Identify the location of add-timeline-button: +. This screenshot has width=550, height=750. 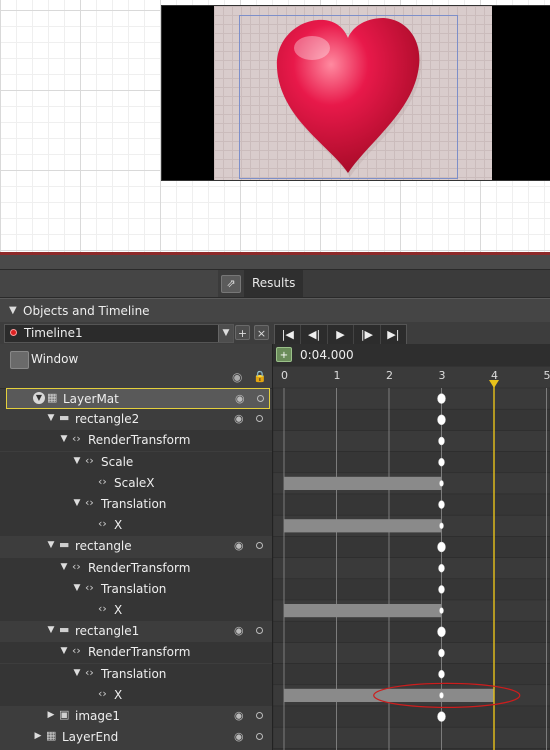
(242, 332).